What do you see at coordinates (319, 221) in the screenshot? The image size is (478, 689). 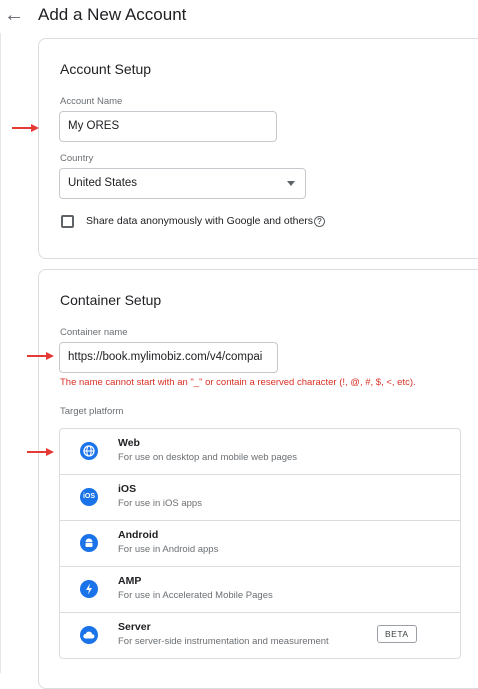 I see `help-icon: ?` at bounding box center [319, 221].